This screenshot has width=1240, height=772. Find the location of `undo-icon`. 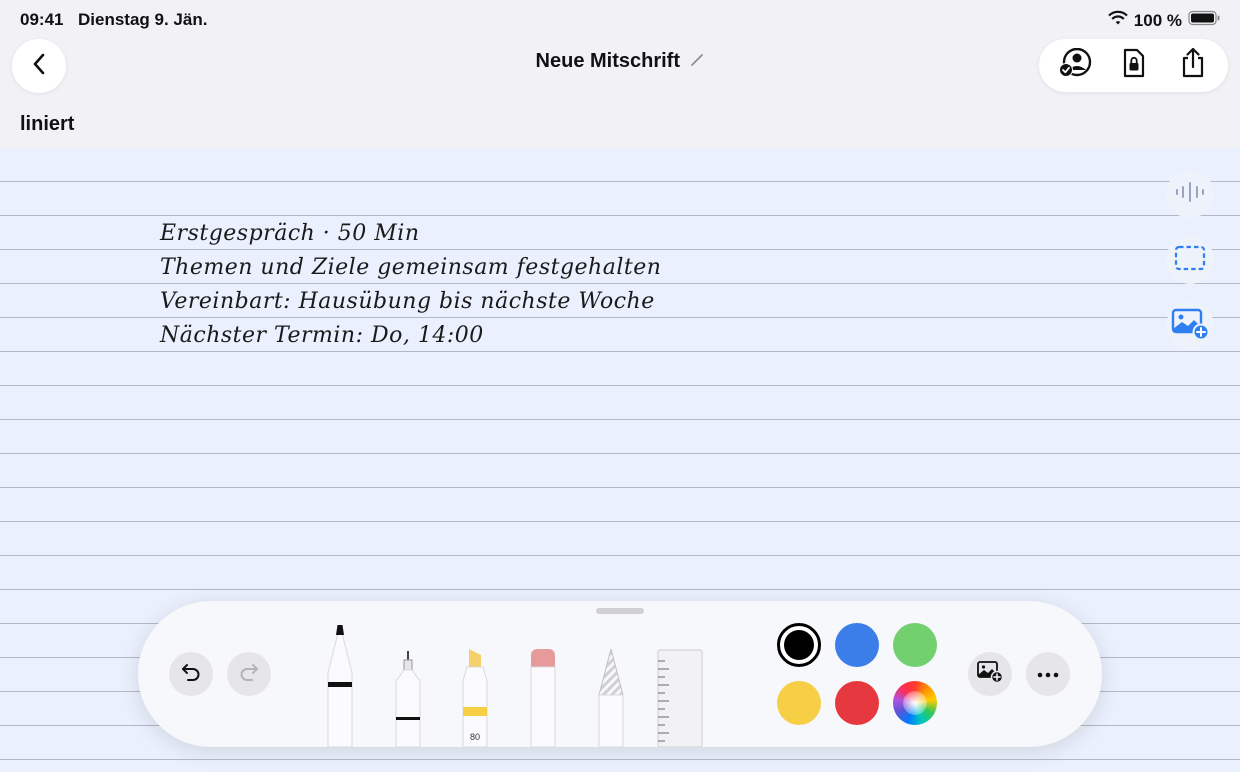

undo-icon is located at coordinates (191, 674).